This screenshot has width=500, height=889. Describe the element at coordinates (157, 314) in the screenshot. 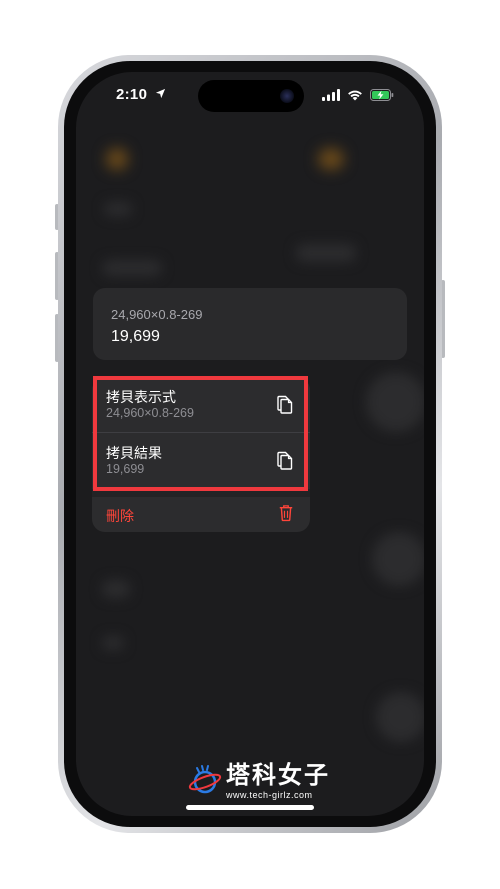

I see `expression-text: 24,960×0.8-269` at that location.